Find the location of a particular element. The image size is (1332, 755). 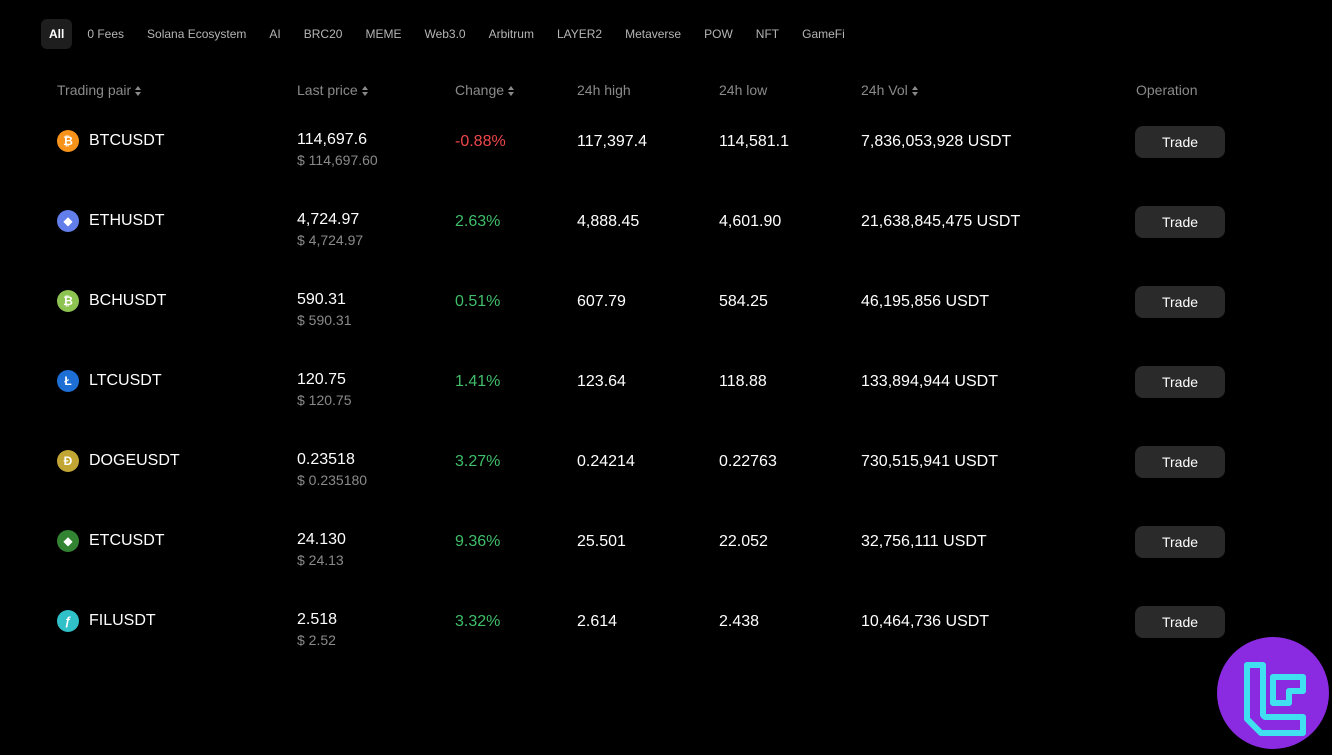

last-price-cell: 24.130 $ 24.13 is located at coordinates (321, 550).